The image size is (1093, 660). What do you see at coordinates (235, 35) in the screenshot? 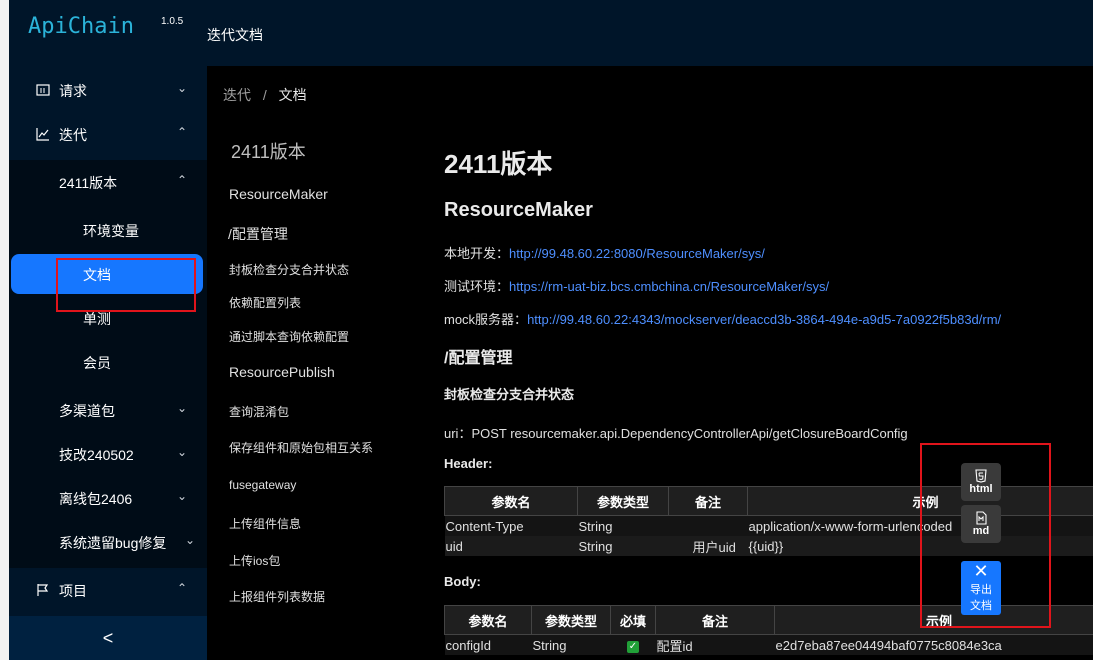
I see `page-title: 迭代文档` at bounding box center [235, 35].